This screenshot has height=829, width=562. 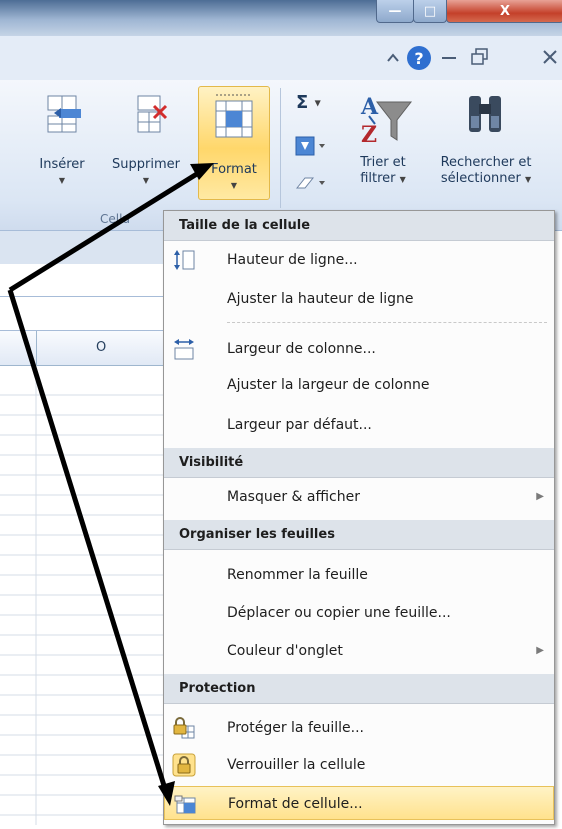 I want to click on format-label: Format, so click(x=234, y=169).